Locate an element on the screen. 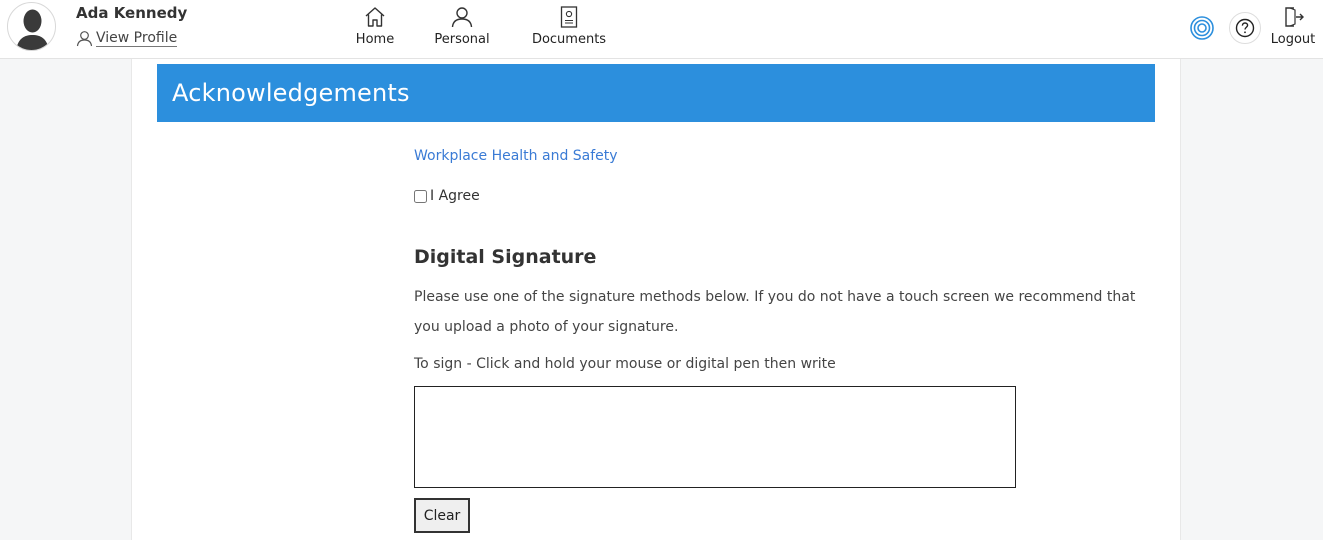  view-profile-link: View Profile is located at coordinates (127, 38).